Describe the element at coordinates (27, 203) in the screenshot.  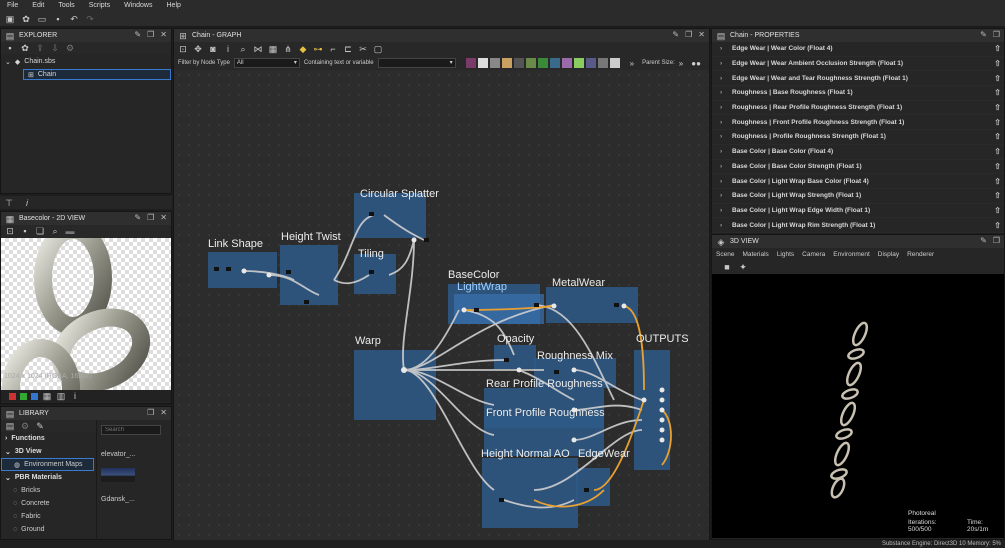
I see `info-icon: i` at that location.